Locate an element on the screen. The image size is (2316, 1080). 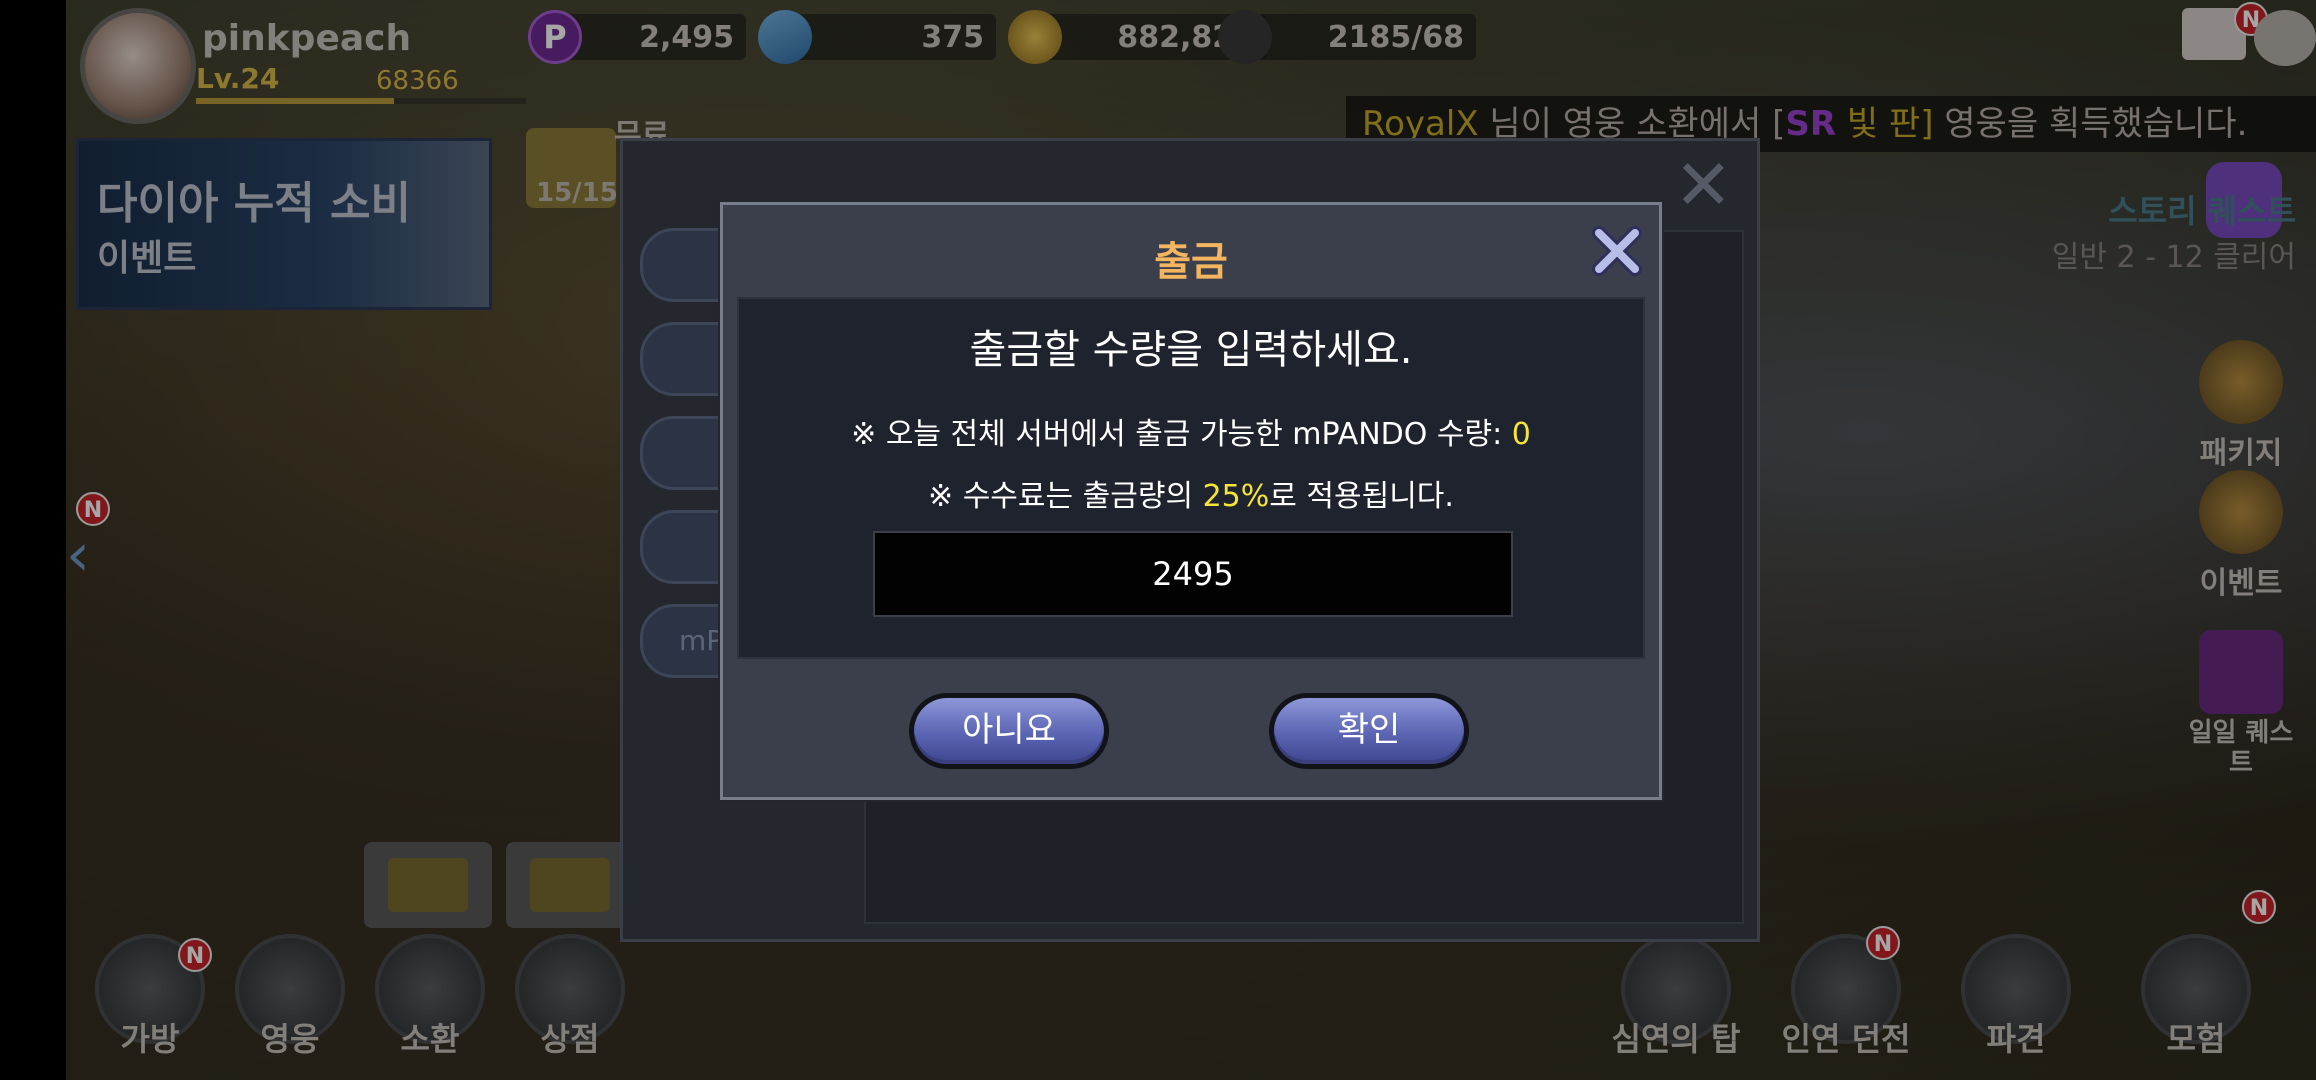
cancel-button: 아니요 is located at coordinates (1009, 731).